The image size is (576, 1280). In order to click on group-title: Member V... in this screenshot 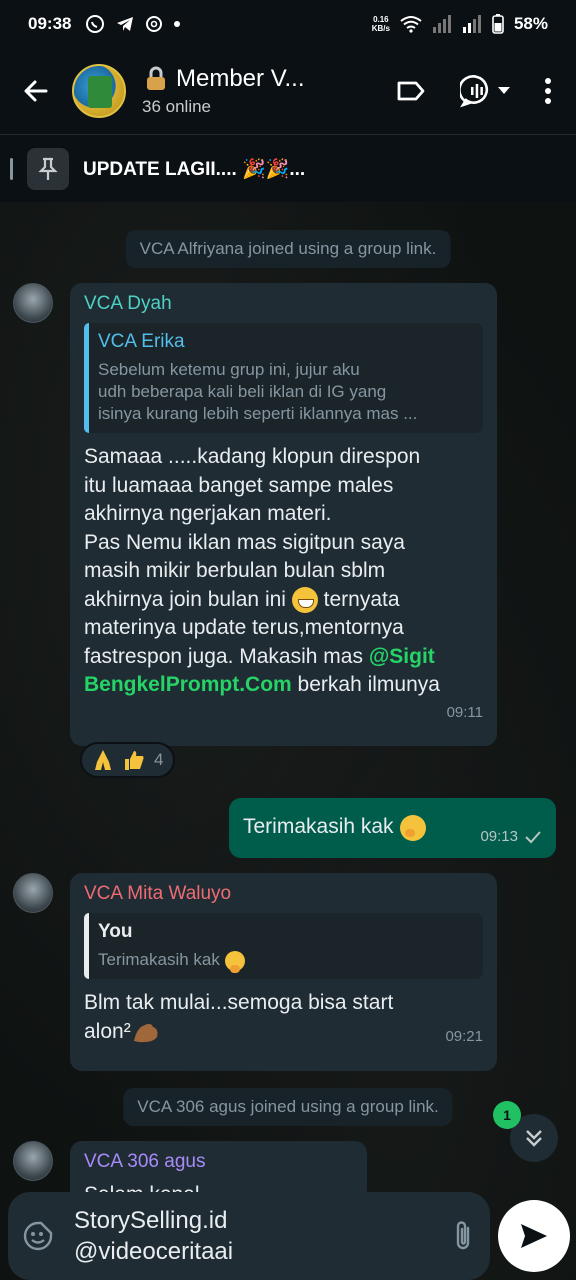, I will do `click(240, 78)`.